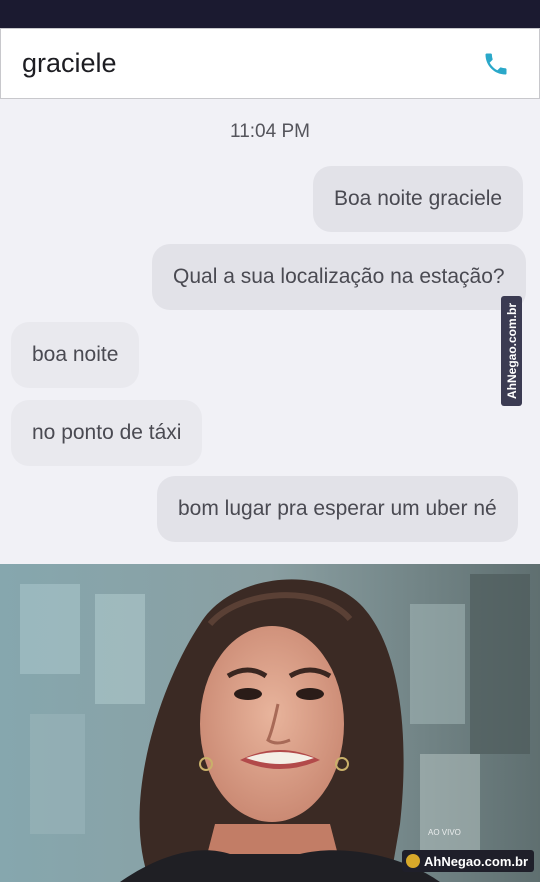 The width and height of the screenshot is (540, 882). I want to click on watermark-side: AhNegao.com.br, so click(511, 351).